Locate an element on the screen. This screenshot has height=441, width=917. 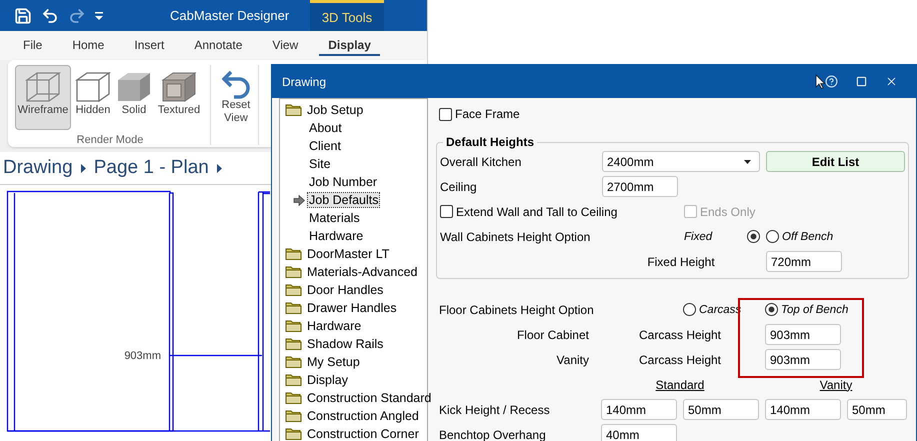
app-title: CabMaster Designer is located at coordinates (230, 16).